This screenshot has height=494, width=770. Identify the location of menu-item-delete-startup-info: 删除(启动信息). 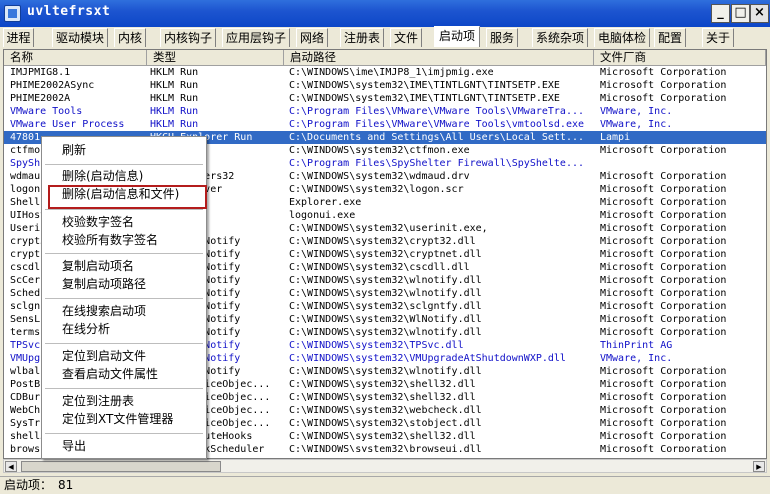
(124, 176).